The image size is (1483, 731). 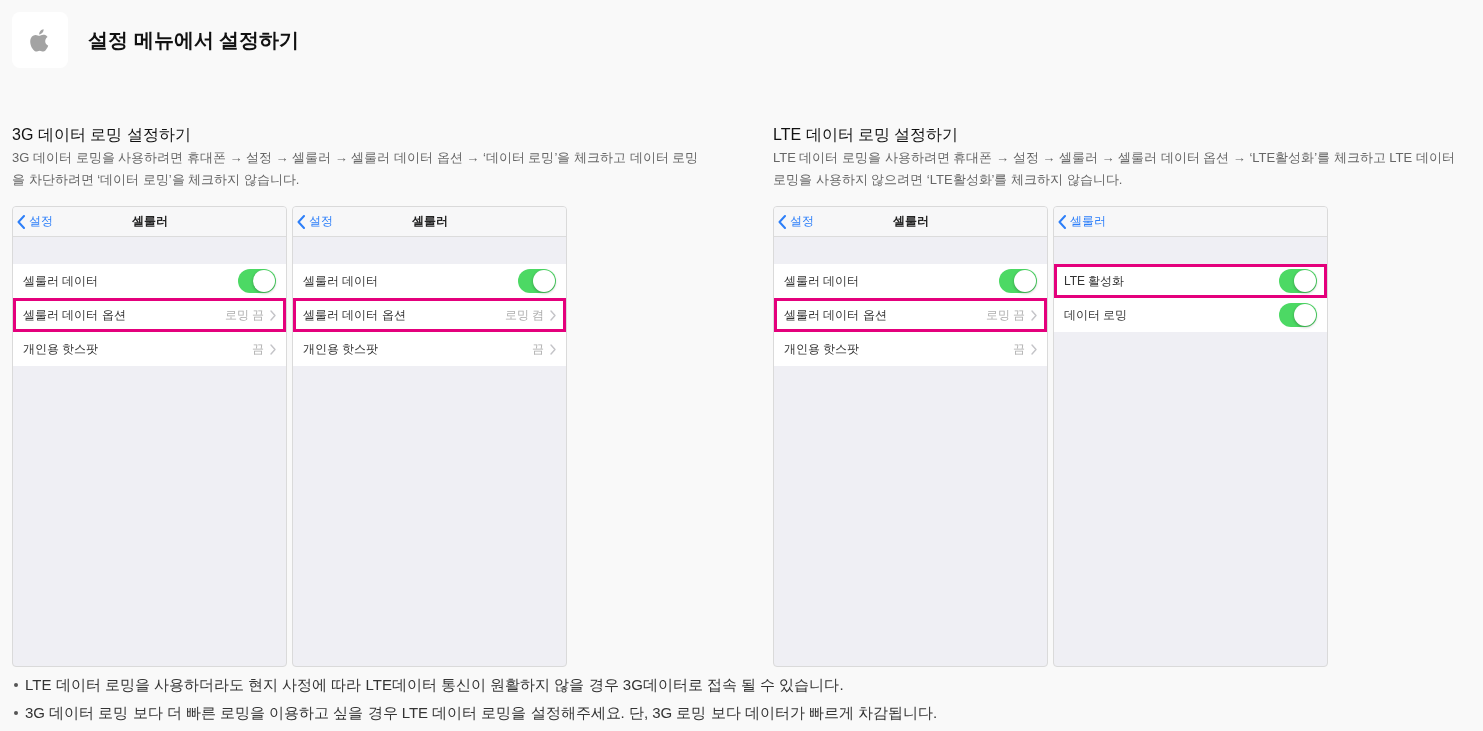 What do you see at coordinates (866, 135) in the screenshot?
I see `section-title: LTE 데이터 로밍 설정하기` at bounding box center [866, 135].